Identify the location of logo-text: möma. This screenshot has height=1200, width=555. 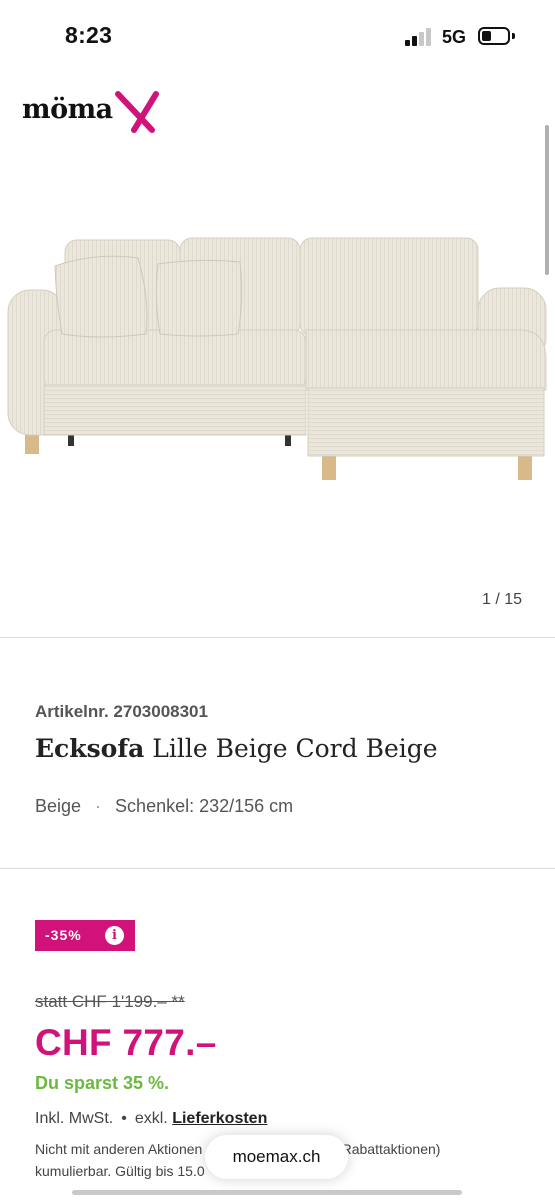
(67, 109).